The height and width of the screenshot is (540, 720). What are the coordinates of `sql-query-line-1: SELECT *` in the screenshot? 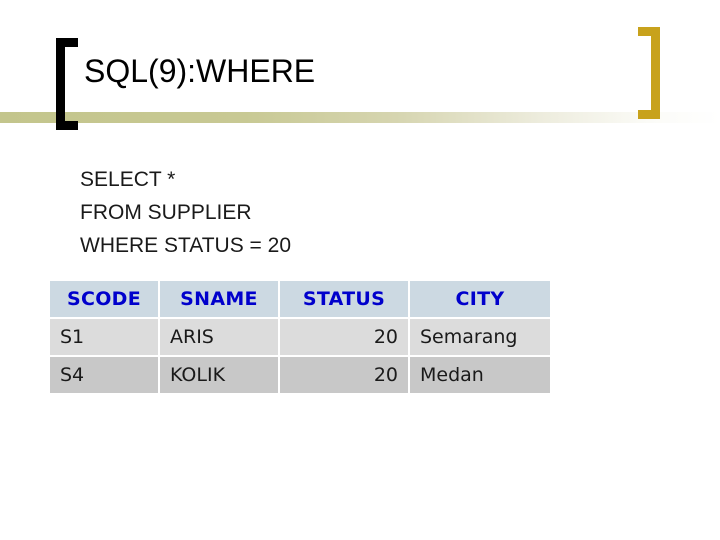 It's located at (128, 179).